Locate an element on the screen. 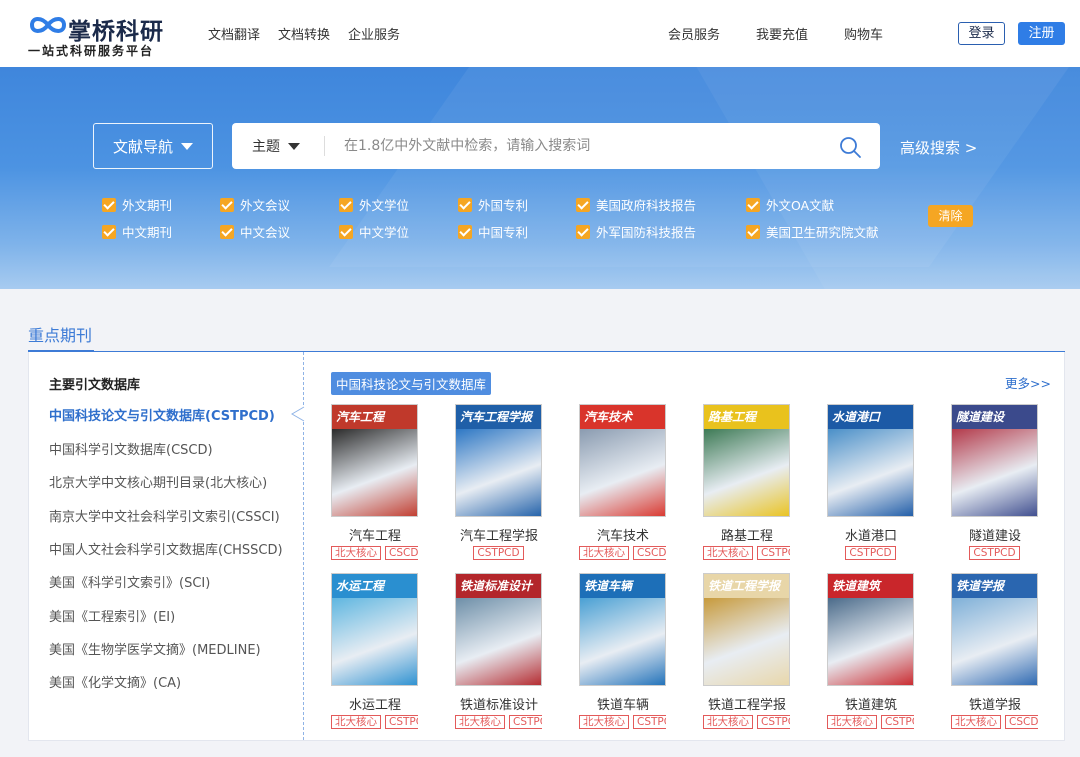 This screenshot has width=1080, height=757. login-button: 登录 is located at coordinates (981, 33).